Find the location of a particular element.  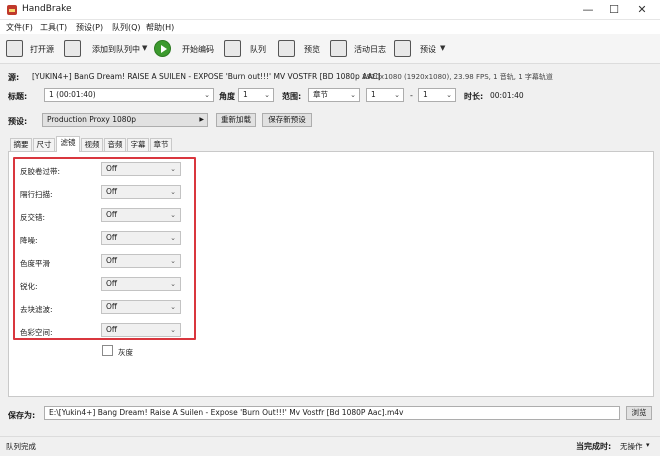

preview-icon is located at coordinates (286, 48).